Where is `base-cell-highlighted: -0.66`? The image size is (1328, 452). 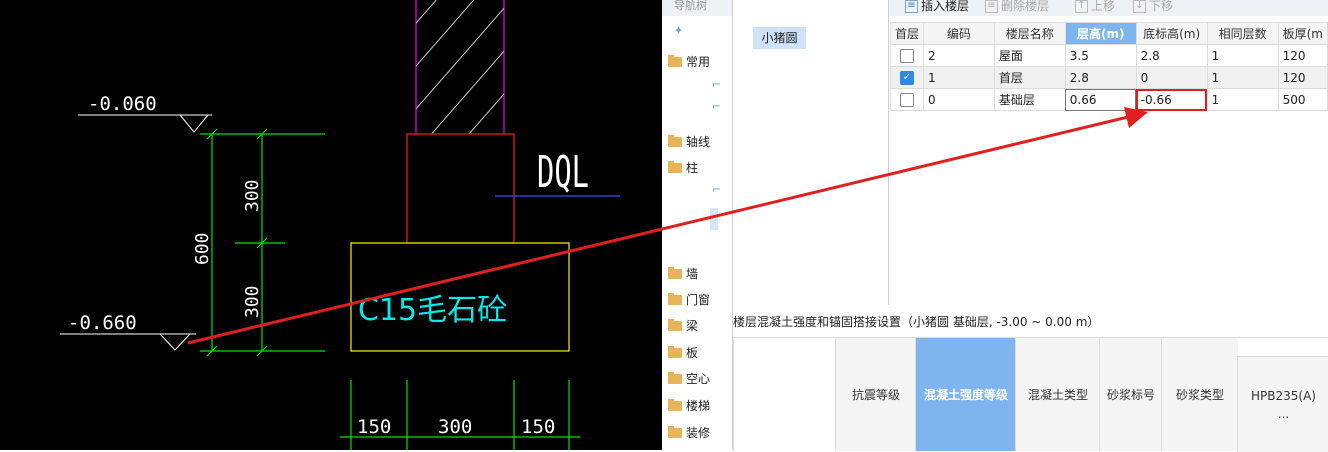 base-cell-highlighted: -0.66 is located at coordinates (1171, 99).